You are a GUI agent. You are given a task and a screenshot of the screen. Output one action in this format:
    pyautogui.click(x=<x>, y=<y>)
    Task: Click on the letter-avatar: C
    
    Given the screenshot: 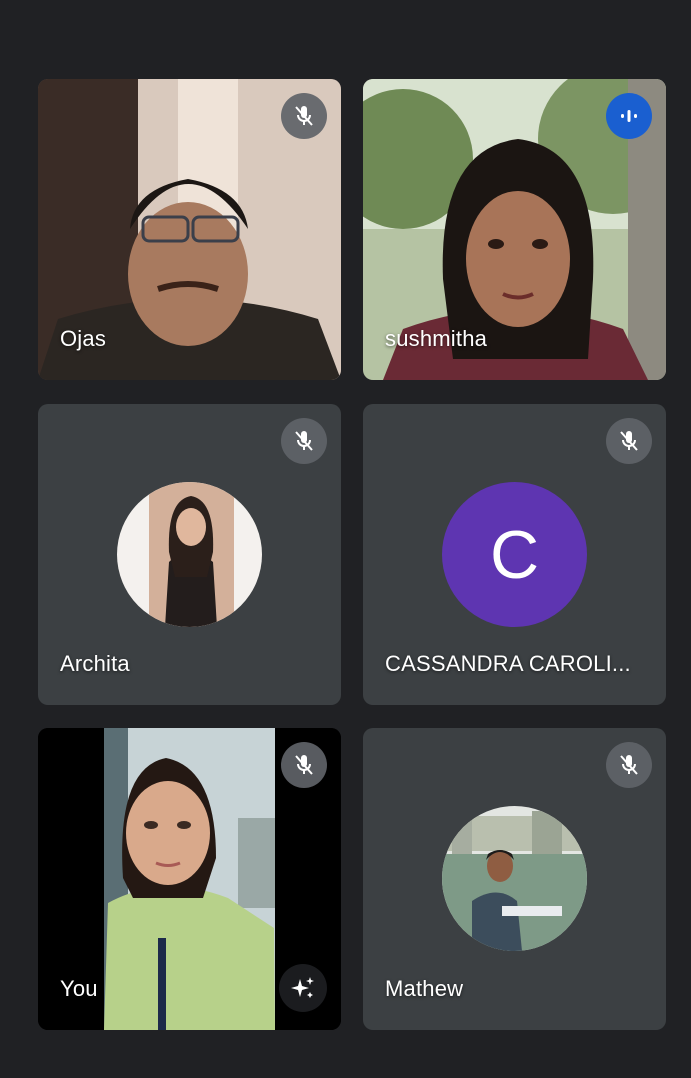 What is the action you would take?
    pyautogui.click(x=514, y=554)
    